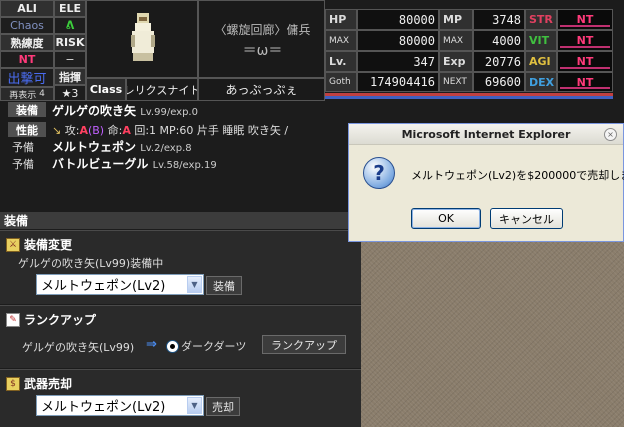  I want to click on class-name: レリクスナイト, so click(162, 89).